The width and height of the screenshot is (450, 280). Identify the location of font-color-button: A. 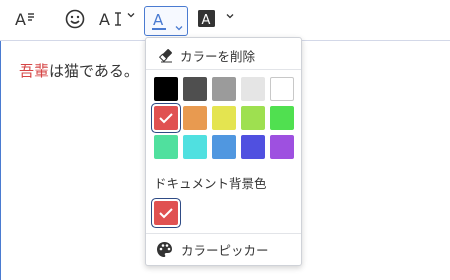
(166, 21).